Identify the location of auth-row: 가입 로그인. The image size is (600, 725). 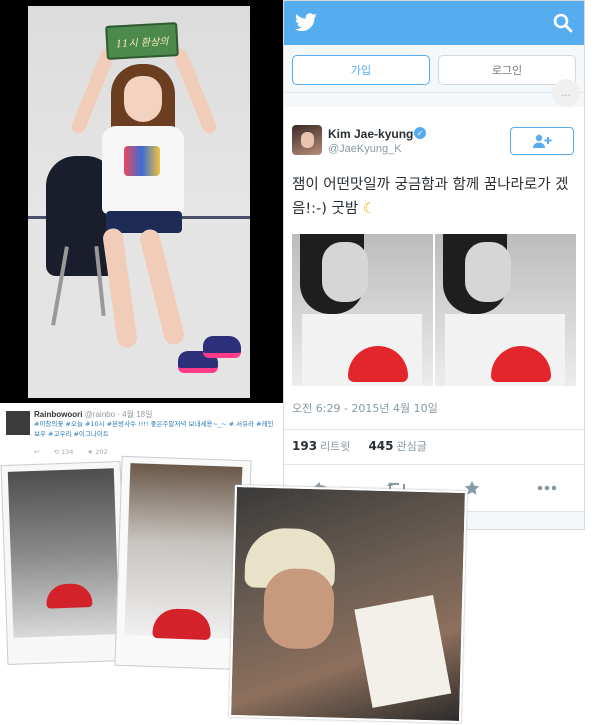
(434, 69).